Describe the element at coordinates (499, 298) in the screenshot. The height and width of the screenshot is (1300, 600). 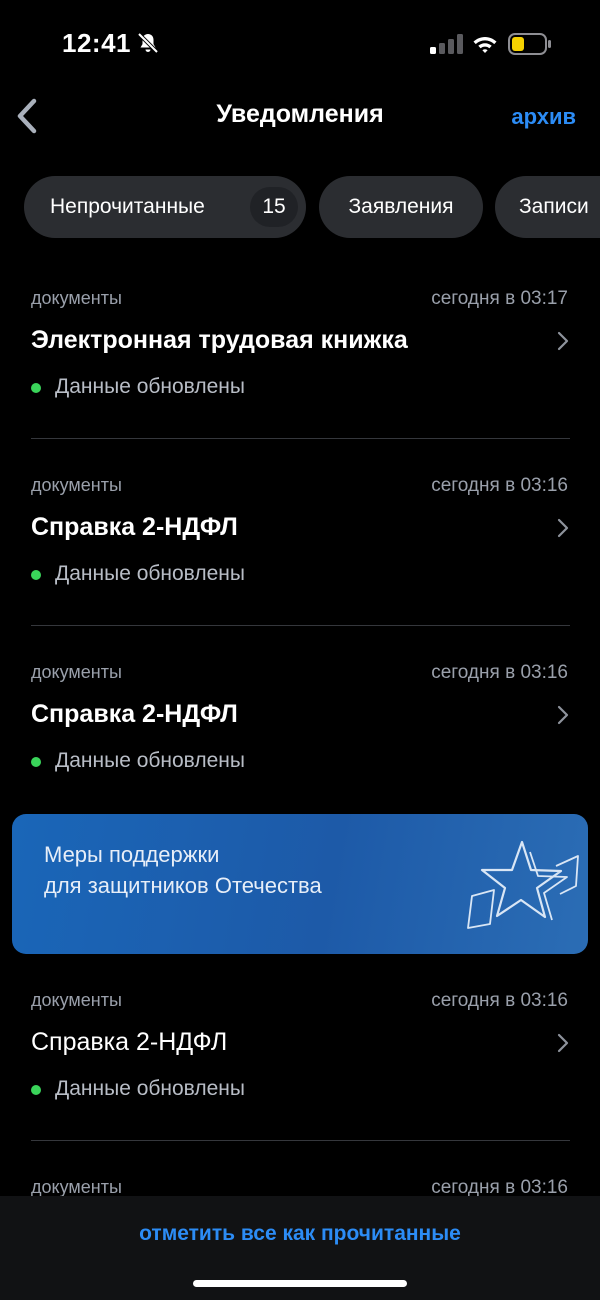
I see `notification-time: сегодня в 03:17` at that location.